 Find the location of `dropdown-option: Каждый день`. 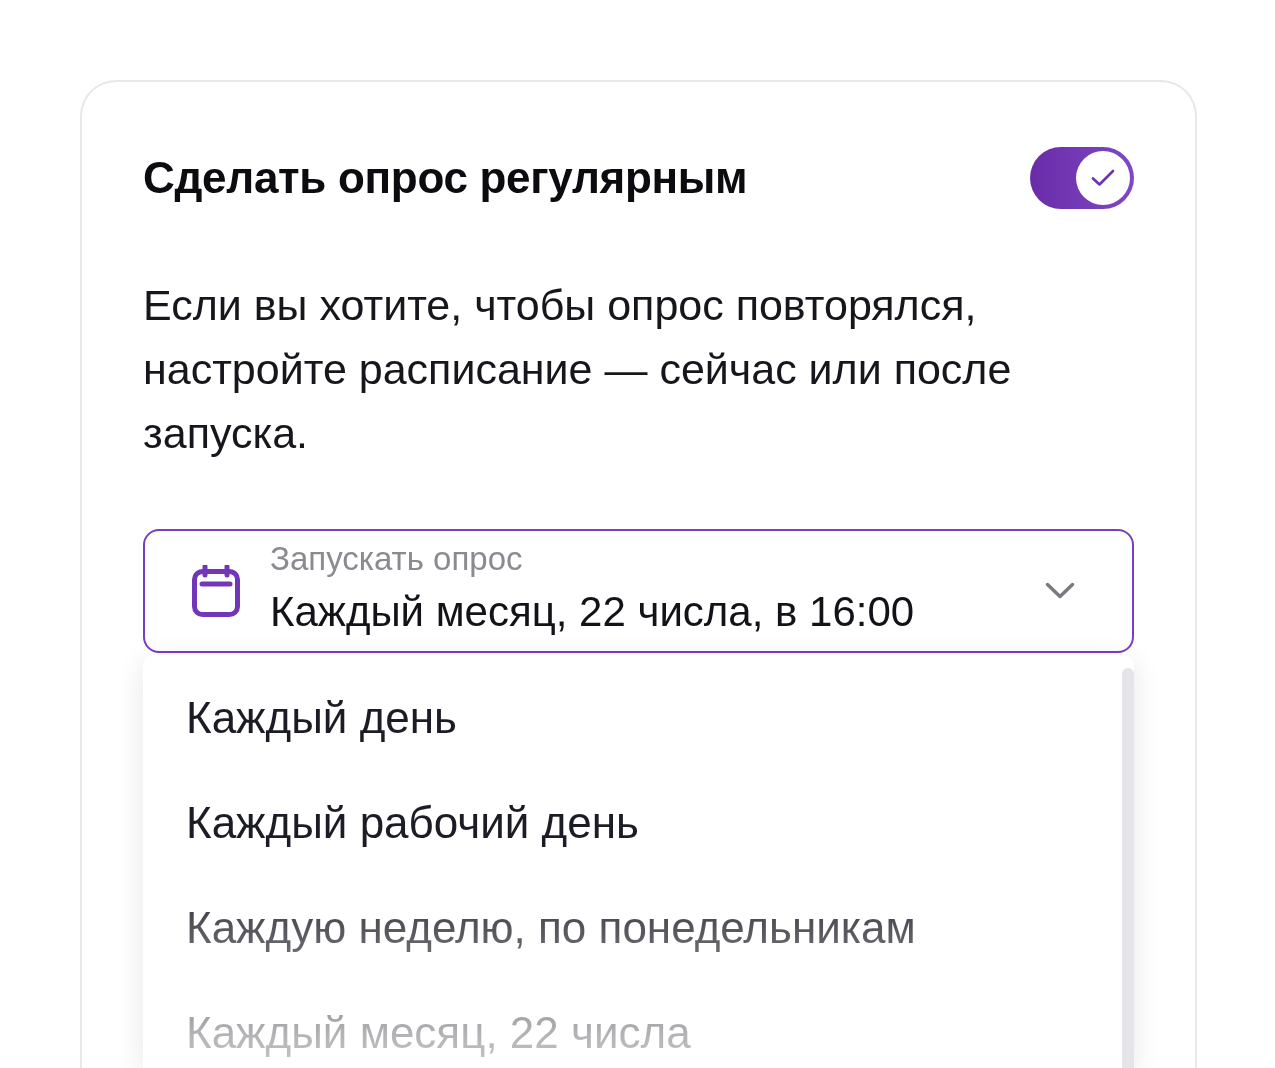

dropdown-option: Каждый день is located at coordinates (623, 717).